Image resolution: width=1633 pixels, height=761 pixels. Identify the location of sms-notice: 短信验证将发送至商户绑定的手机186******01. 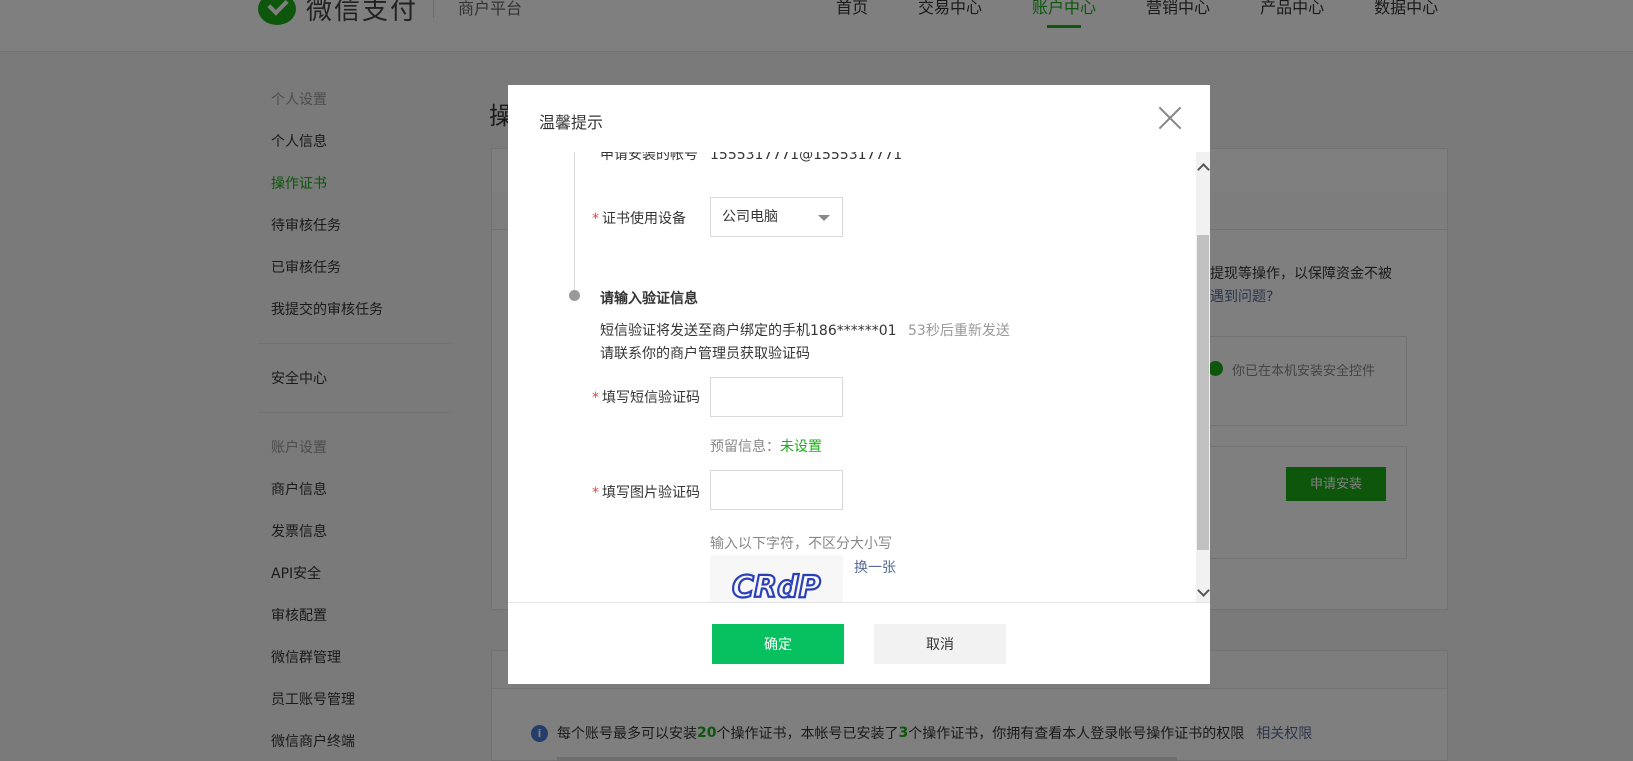
(748, 331).